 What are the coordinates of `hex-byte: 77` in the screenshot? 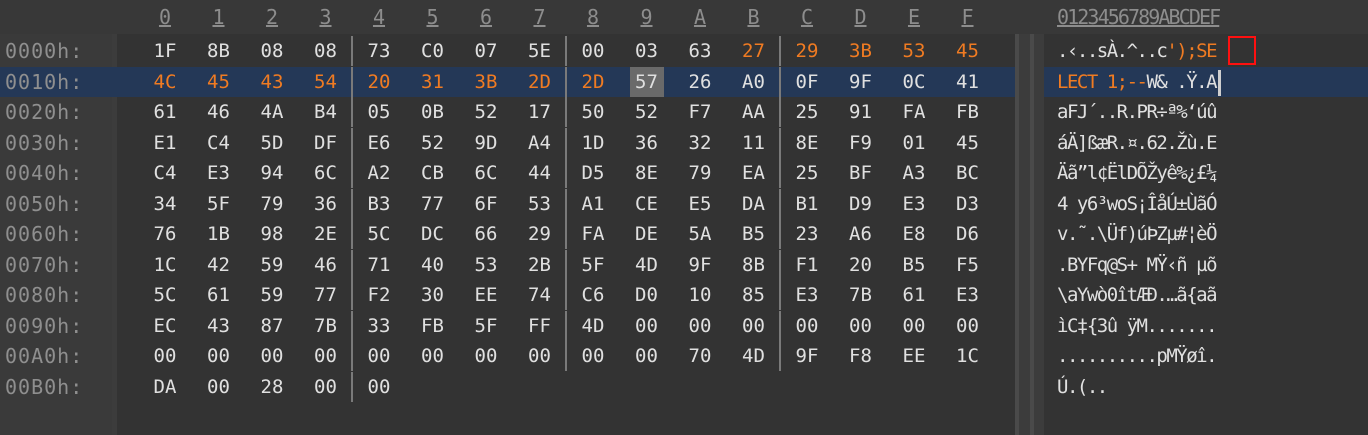 It's located at (433, 204).